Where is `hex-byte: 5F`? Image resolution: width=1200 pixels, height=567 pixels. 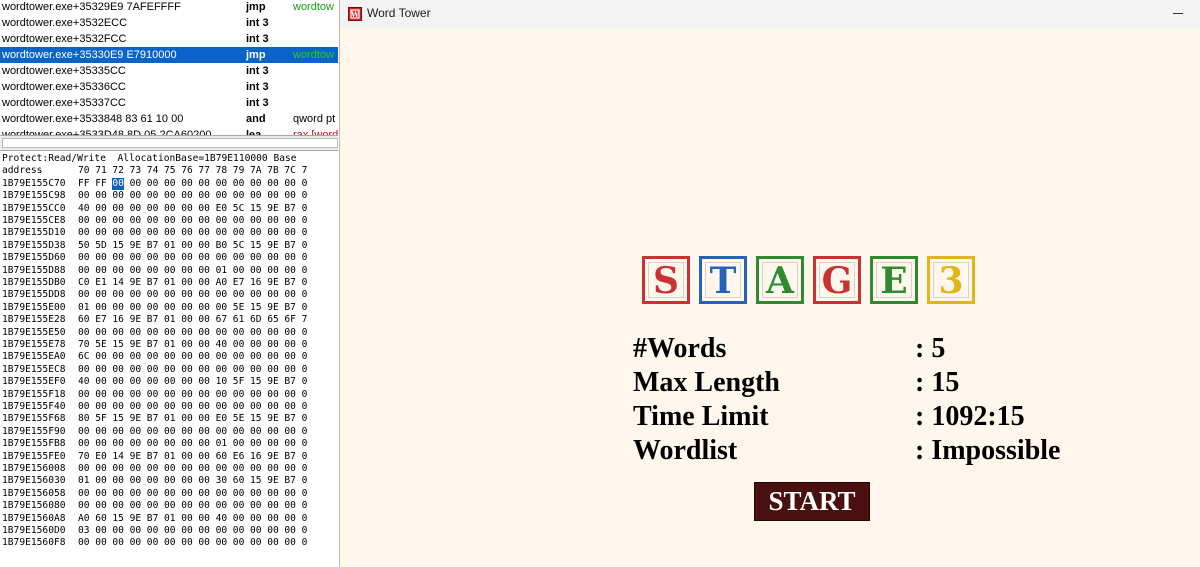
hex-byte: 5F is located at coordinates (239, 382).